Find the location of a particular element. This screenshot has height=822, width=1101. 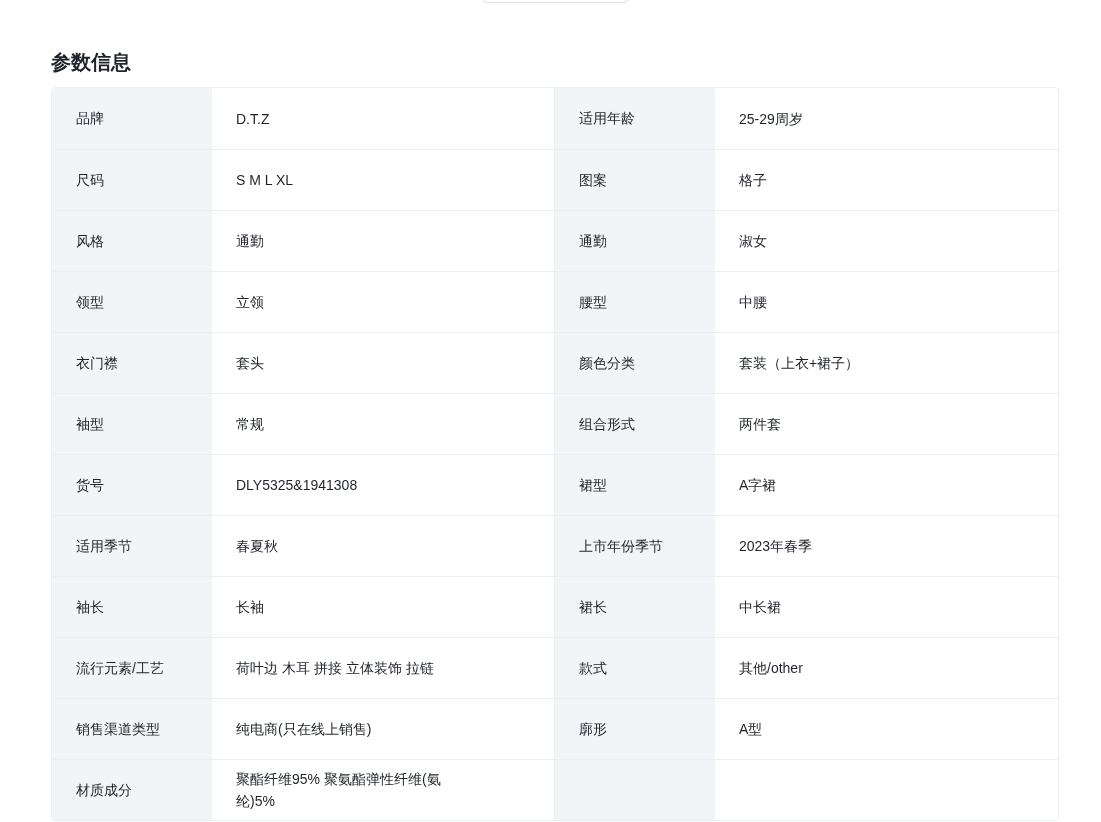

label-cell: 通勤 is located at coordinates (635, 241).